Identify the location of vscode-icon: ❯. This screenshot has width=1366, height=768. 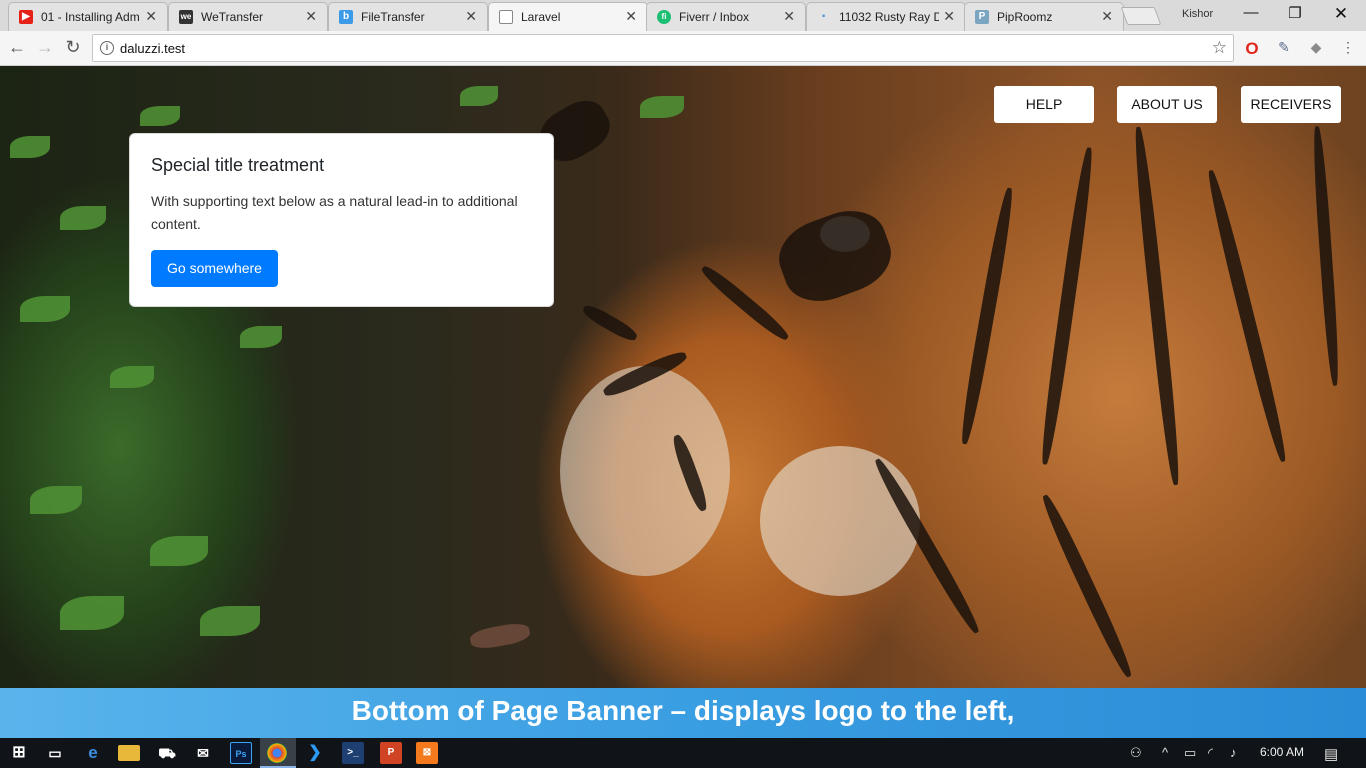
(315, 753).